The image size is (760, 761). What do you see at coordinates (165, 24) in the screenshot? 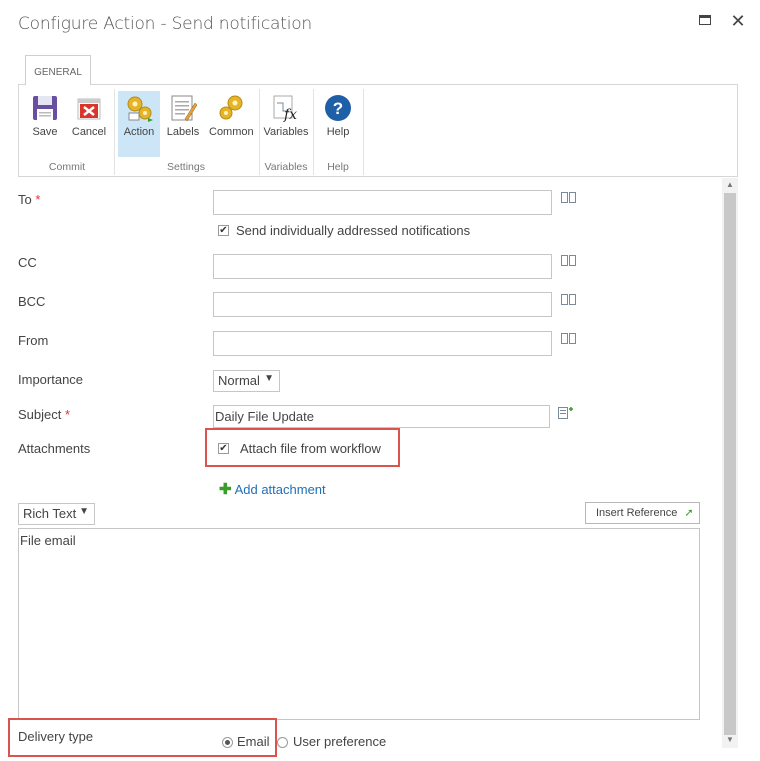
I see `dialog-title: Configure Action - Send notification` at bounding box center [165, 24].